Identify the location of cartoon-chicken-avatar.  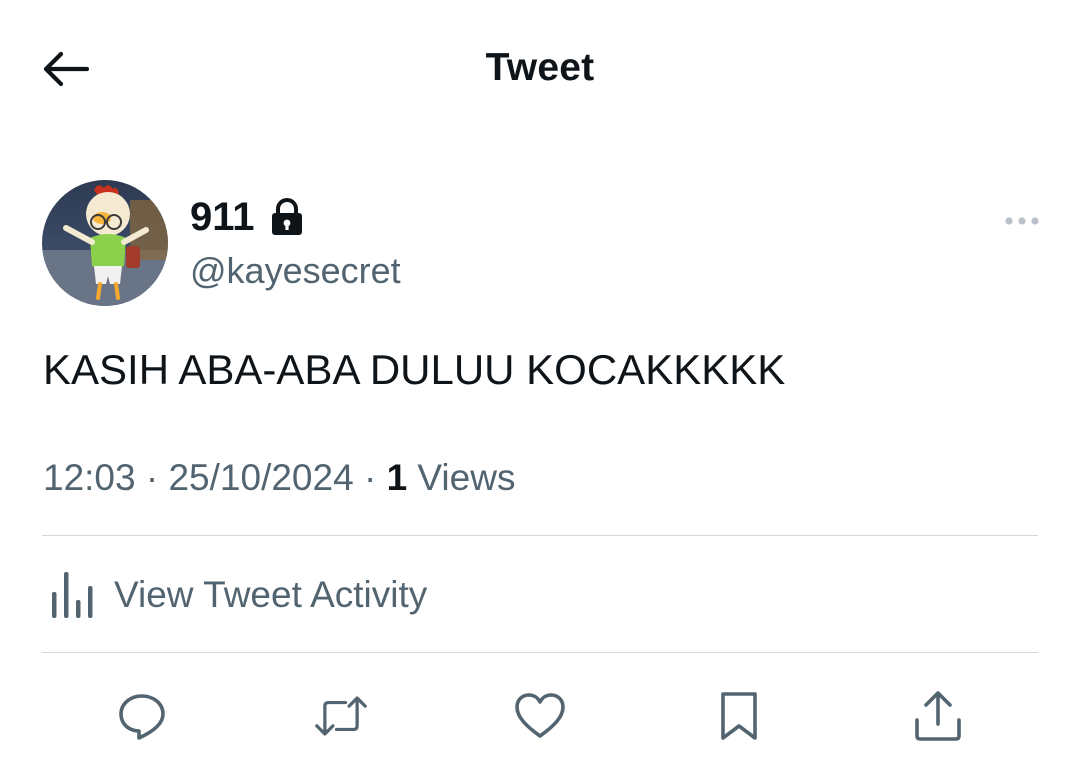
(105, 243).